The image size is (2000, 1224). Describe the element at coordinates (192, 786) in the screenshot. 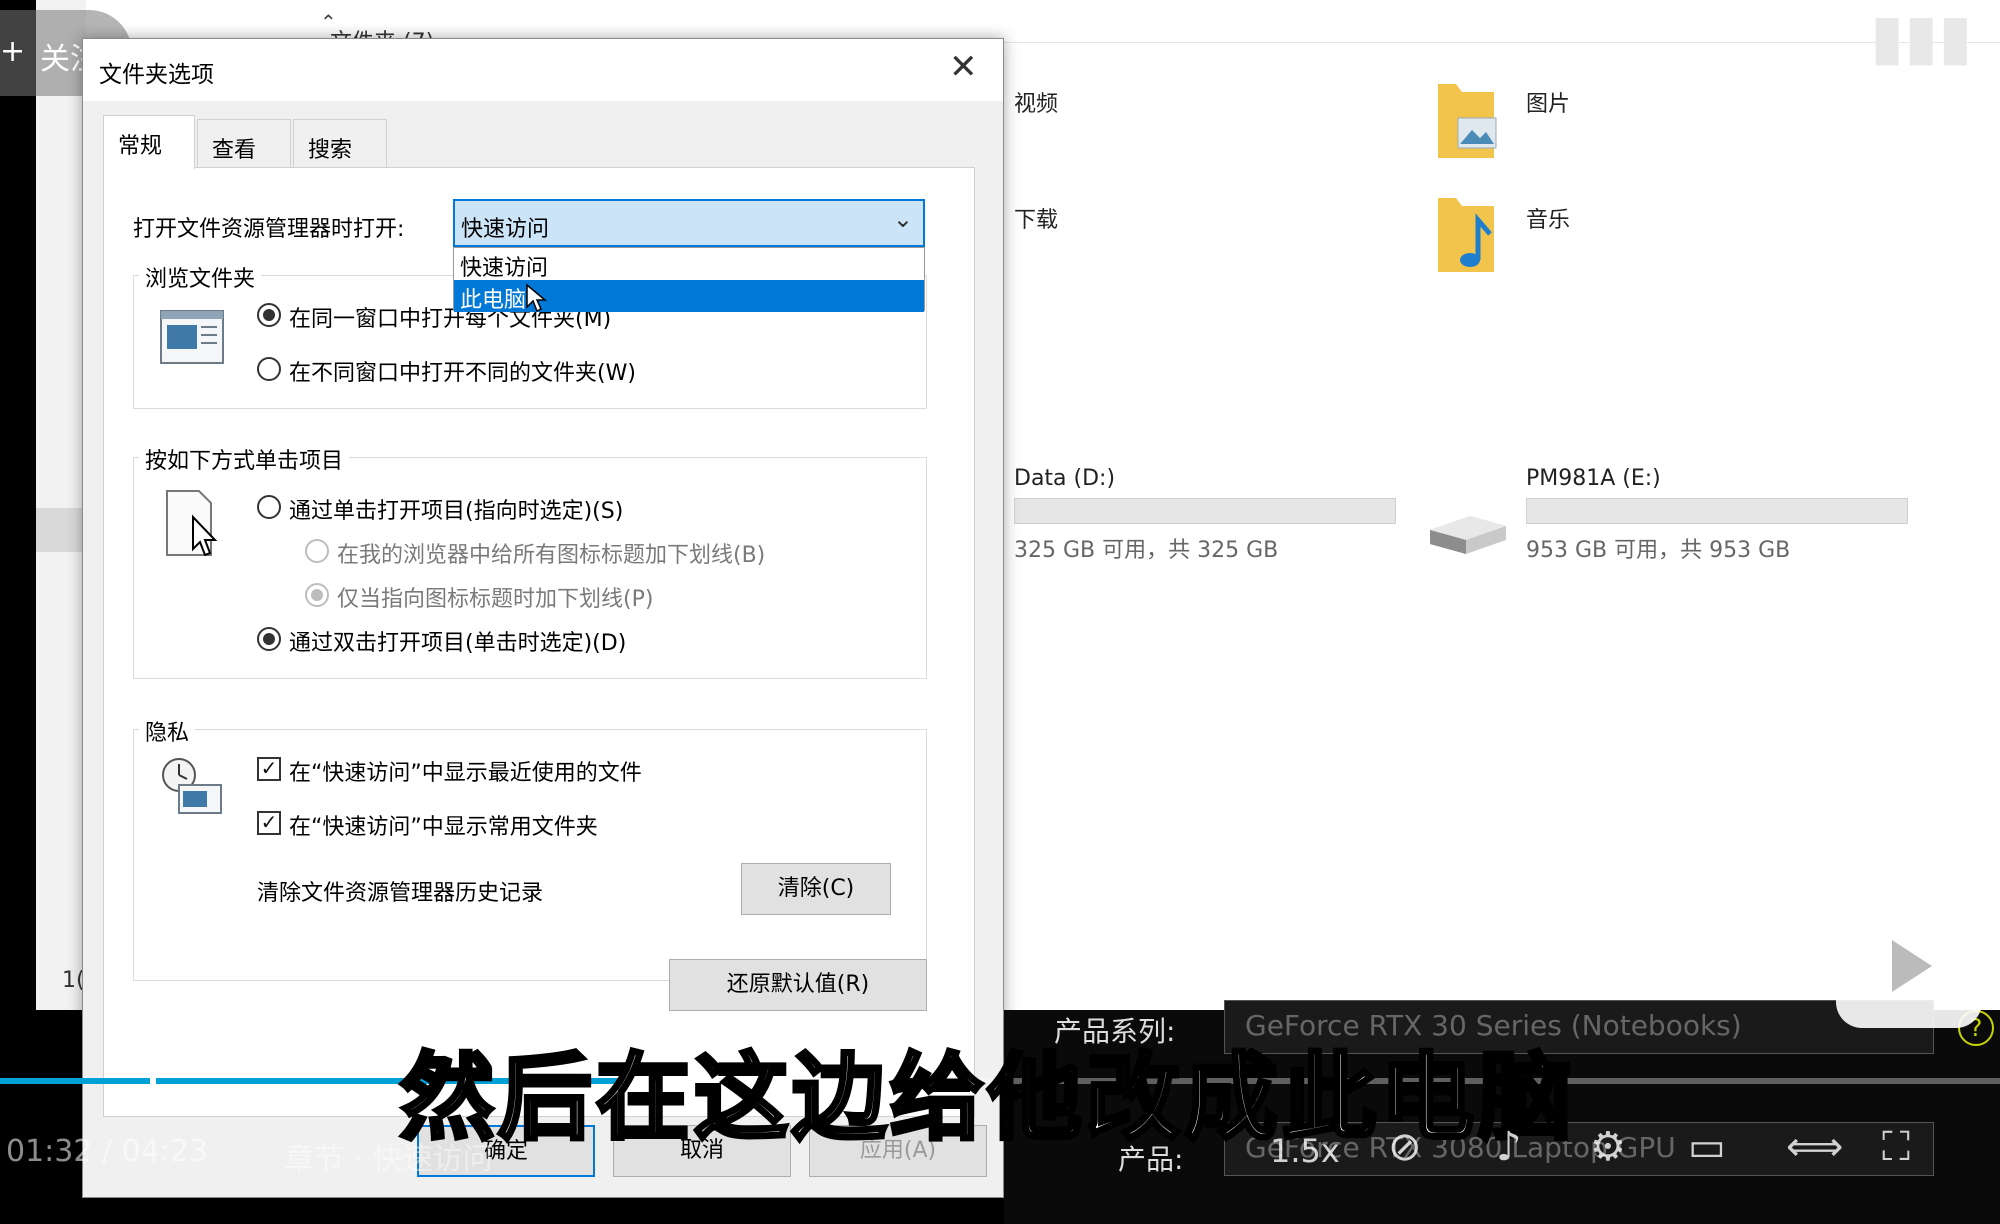

I see `privacy-clock-icon` at that location.